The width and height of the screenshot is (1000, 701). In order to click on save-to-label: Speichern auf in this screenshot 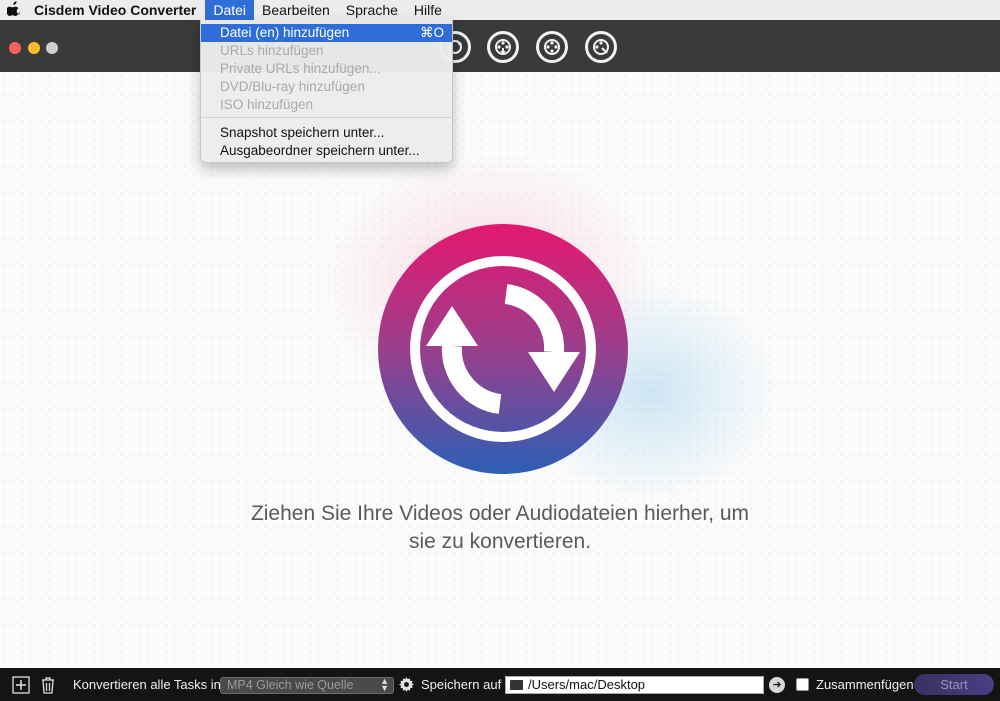, I will do `click(461, 684)`.